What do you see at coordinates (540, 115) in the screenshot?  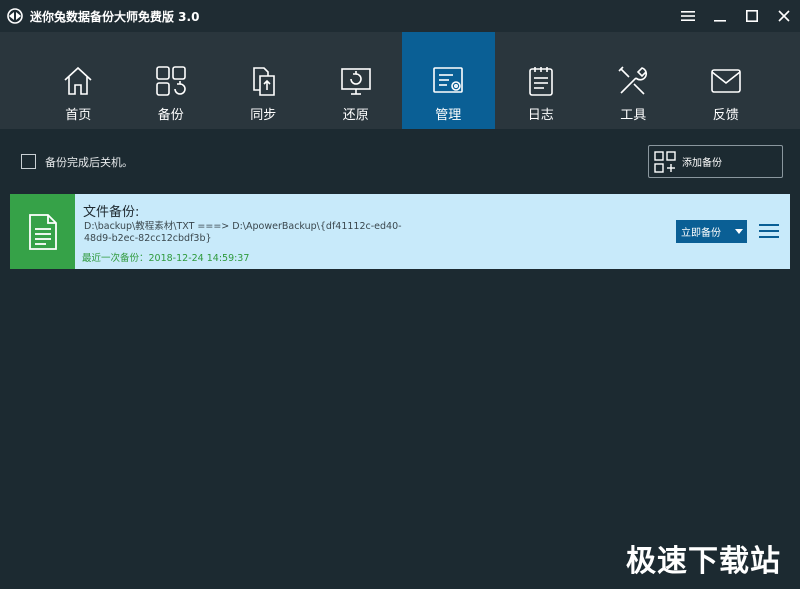 I see `tab-log-label: 日志` at bounding box center [540, 115].